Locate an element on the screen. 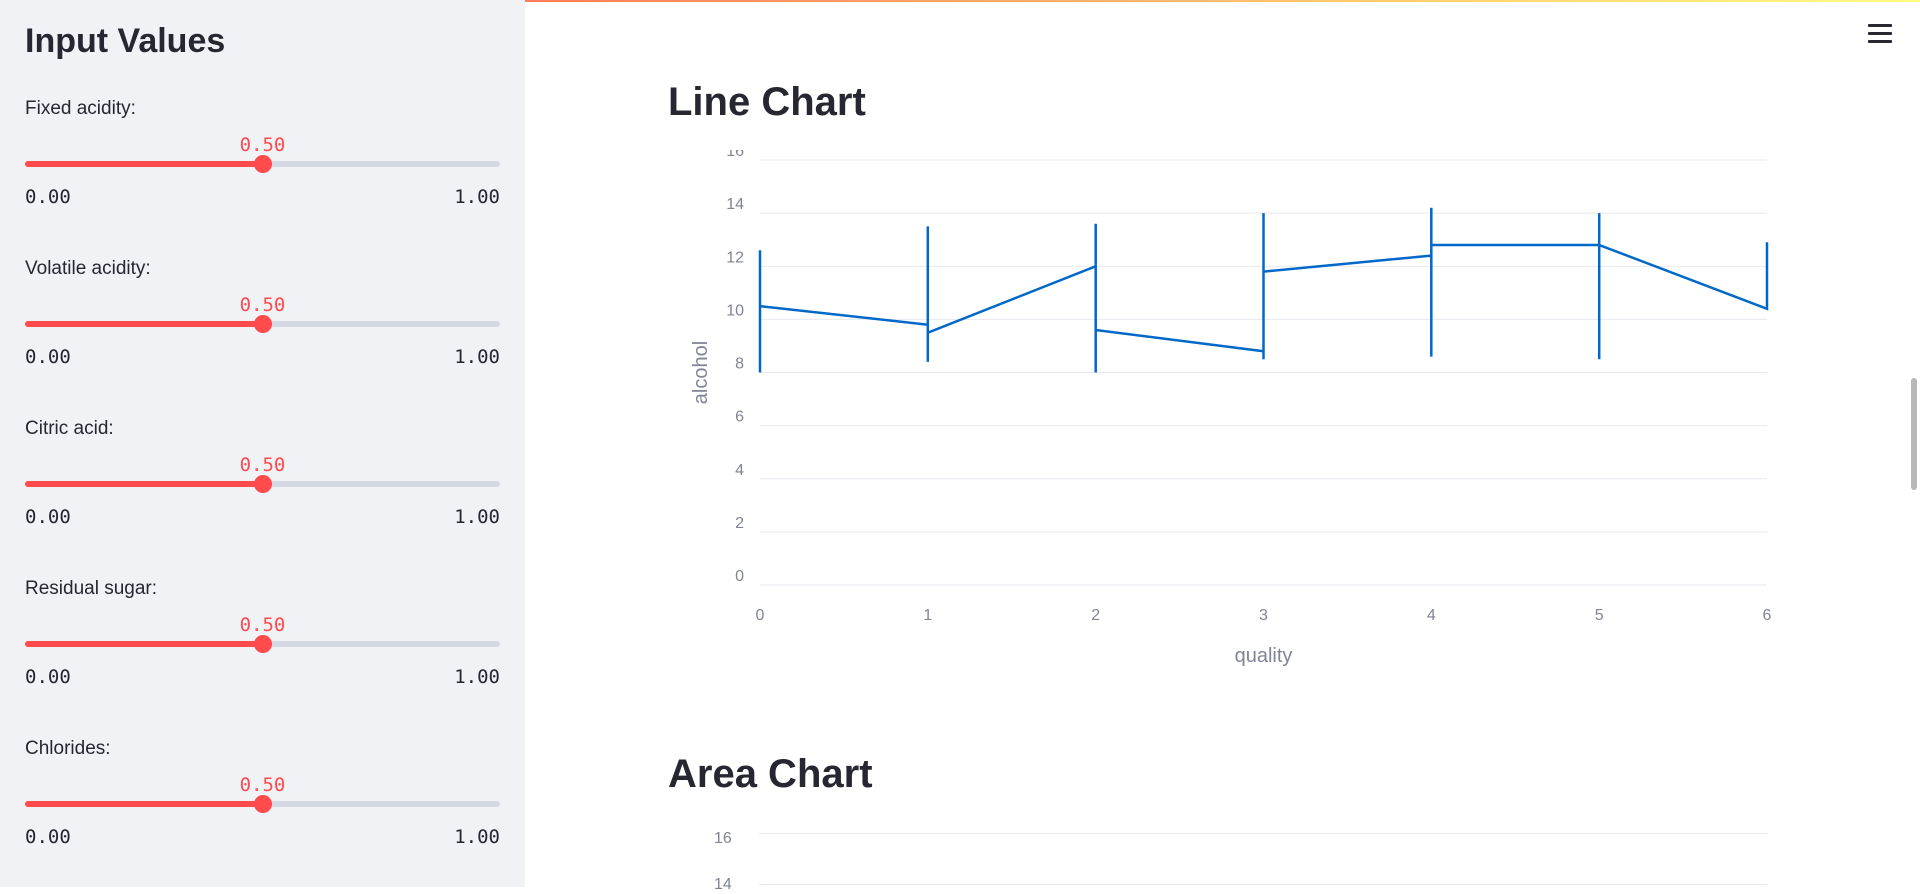 The width and height of the screenshot is (1920, 894). area-chart-title: Area Chart is located at coordinates (770, 774).